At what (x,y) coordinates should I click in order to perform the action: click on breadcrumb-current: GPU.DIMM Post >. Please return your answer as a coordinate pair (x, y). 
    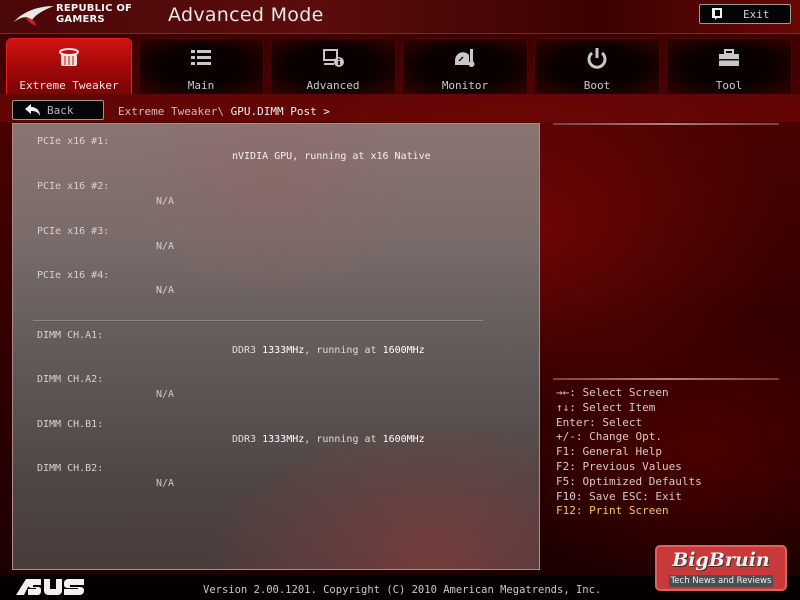
    Looking at the image, I should click on (280, 111).